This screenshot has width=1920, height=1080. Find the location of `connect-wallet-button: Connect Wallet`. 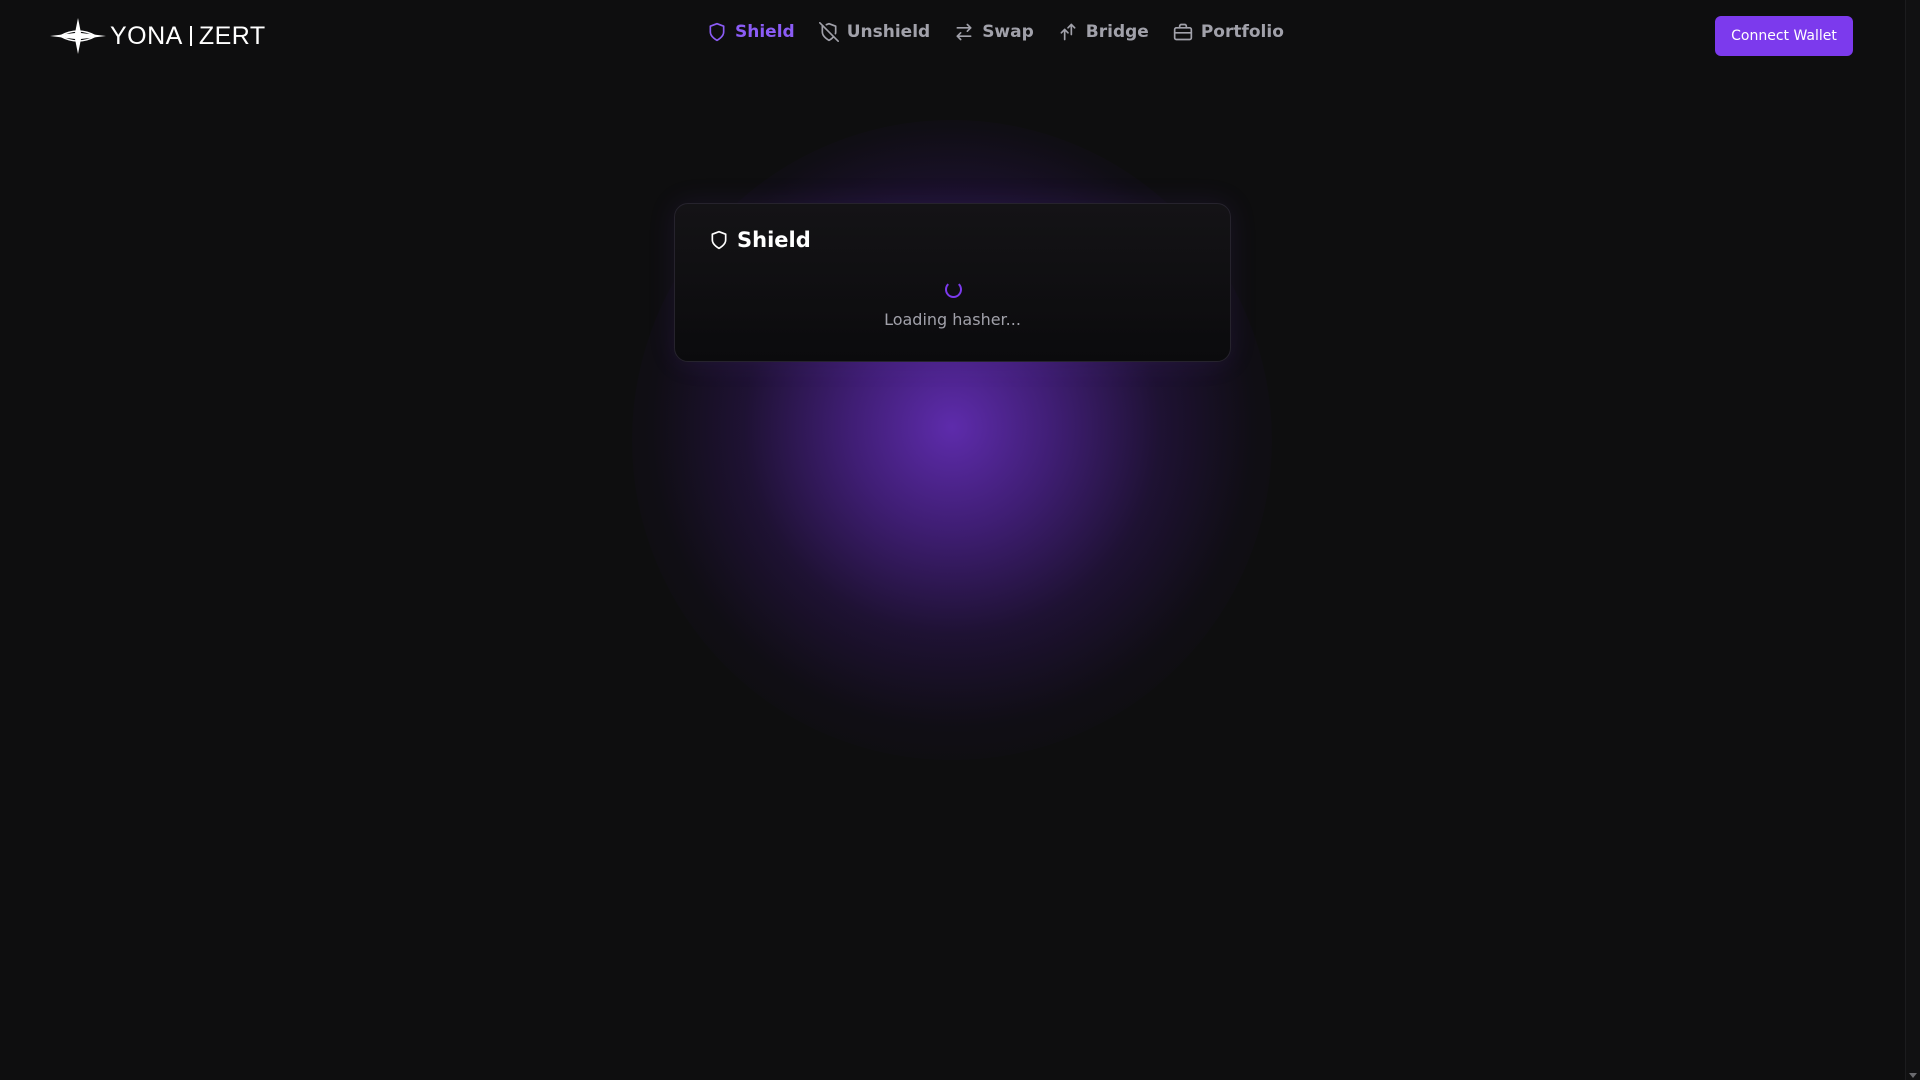

connect-wallet-button: Connect Wallet is located at coordinates (1784, 36).